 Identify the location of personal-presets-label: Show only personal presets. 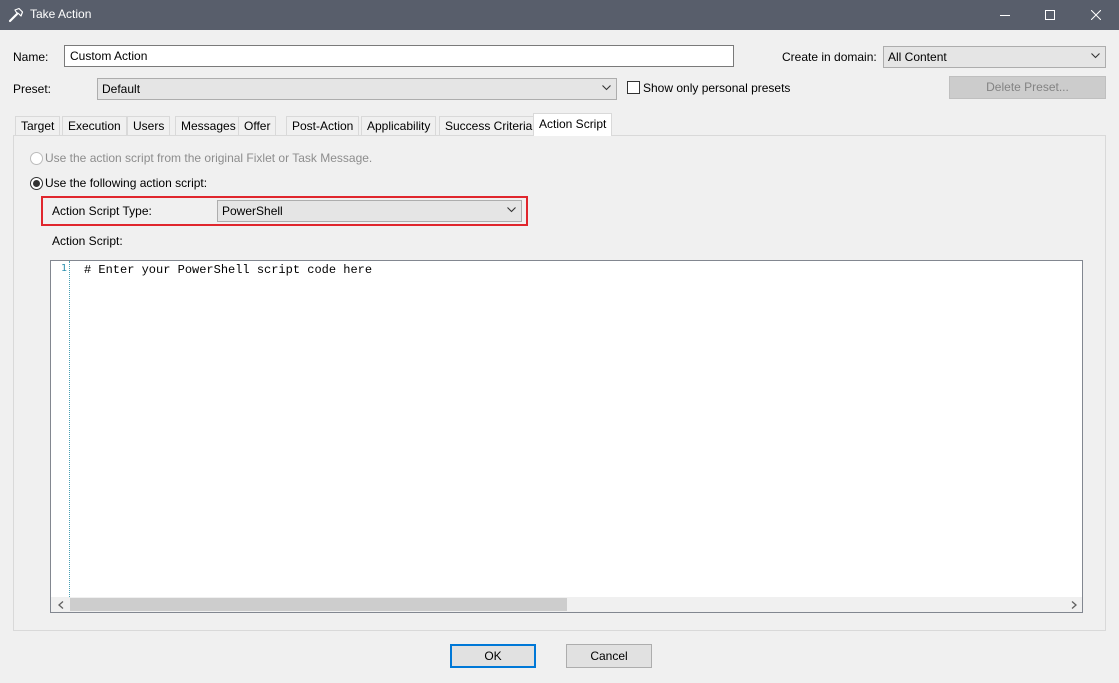
(717, 88).